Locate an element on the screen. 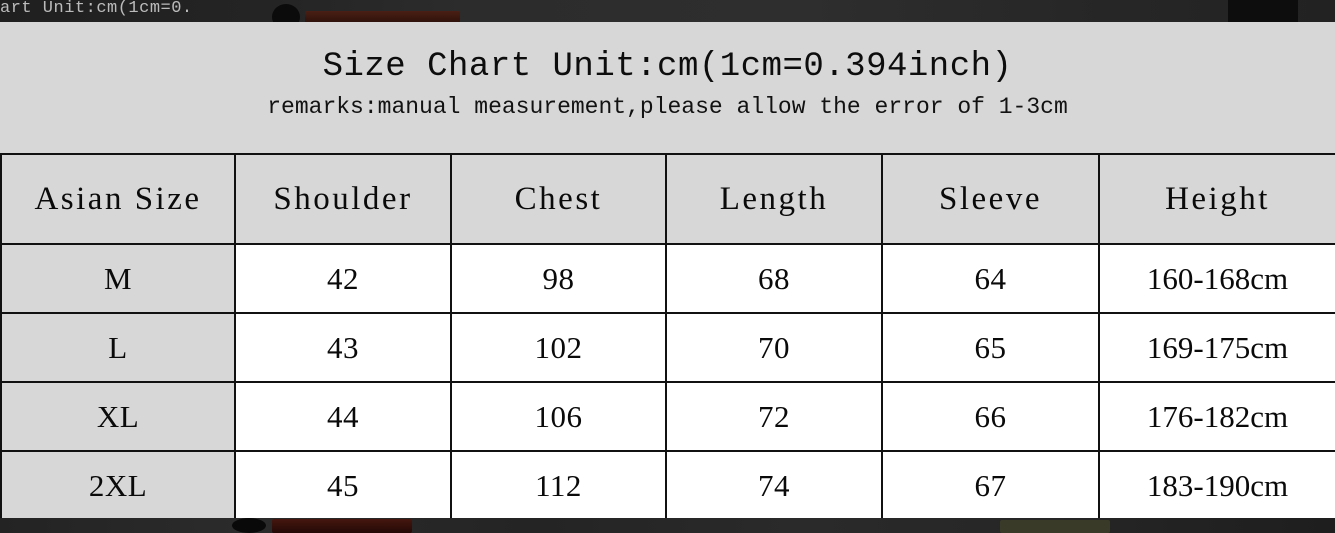 Image resolution: width=1335 pixels, height=533 pixels. cell-sleeve: 66 is located at coordinates (990, 416).